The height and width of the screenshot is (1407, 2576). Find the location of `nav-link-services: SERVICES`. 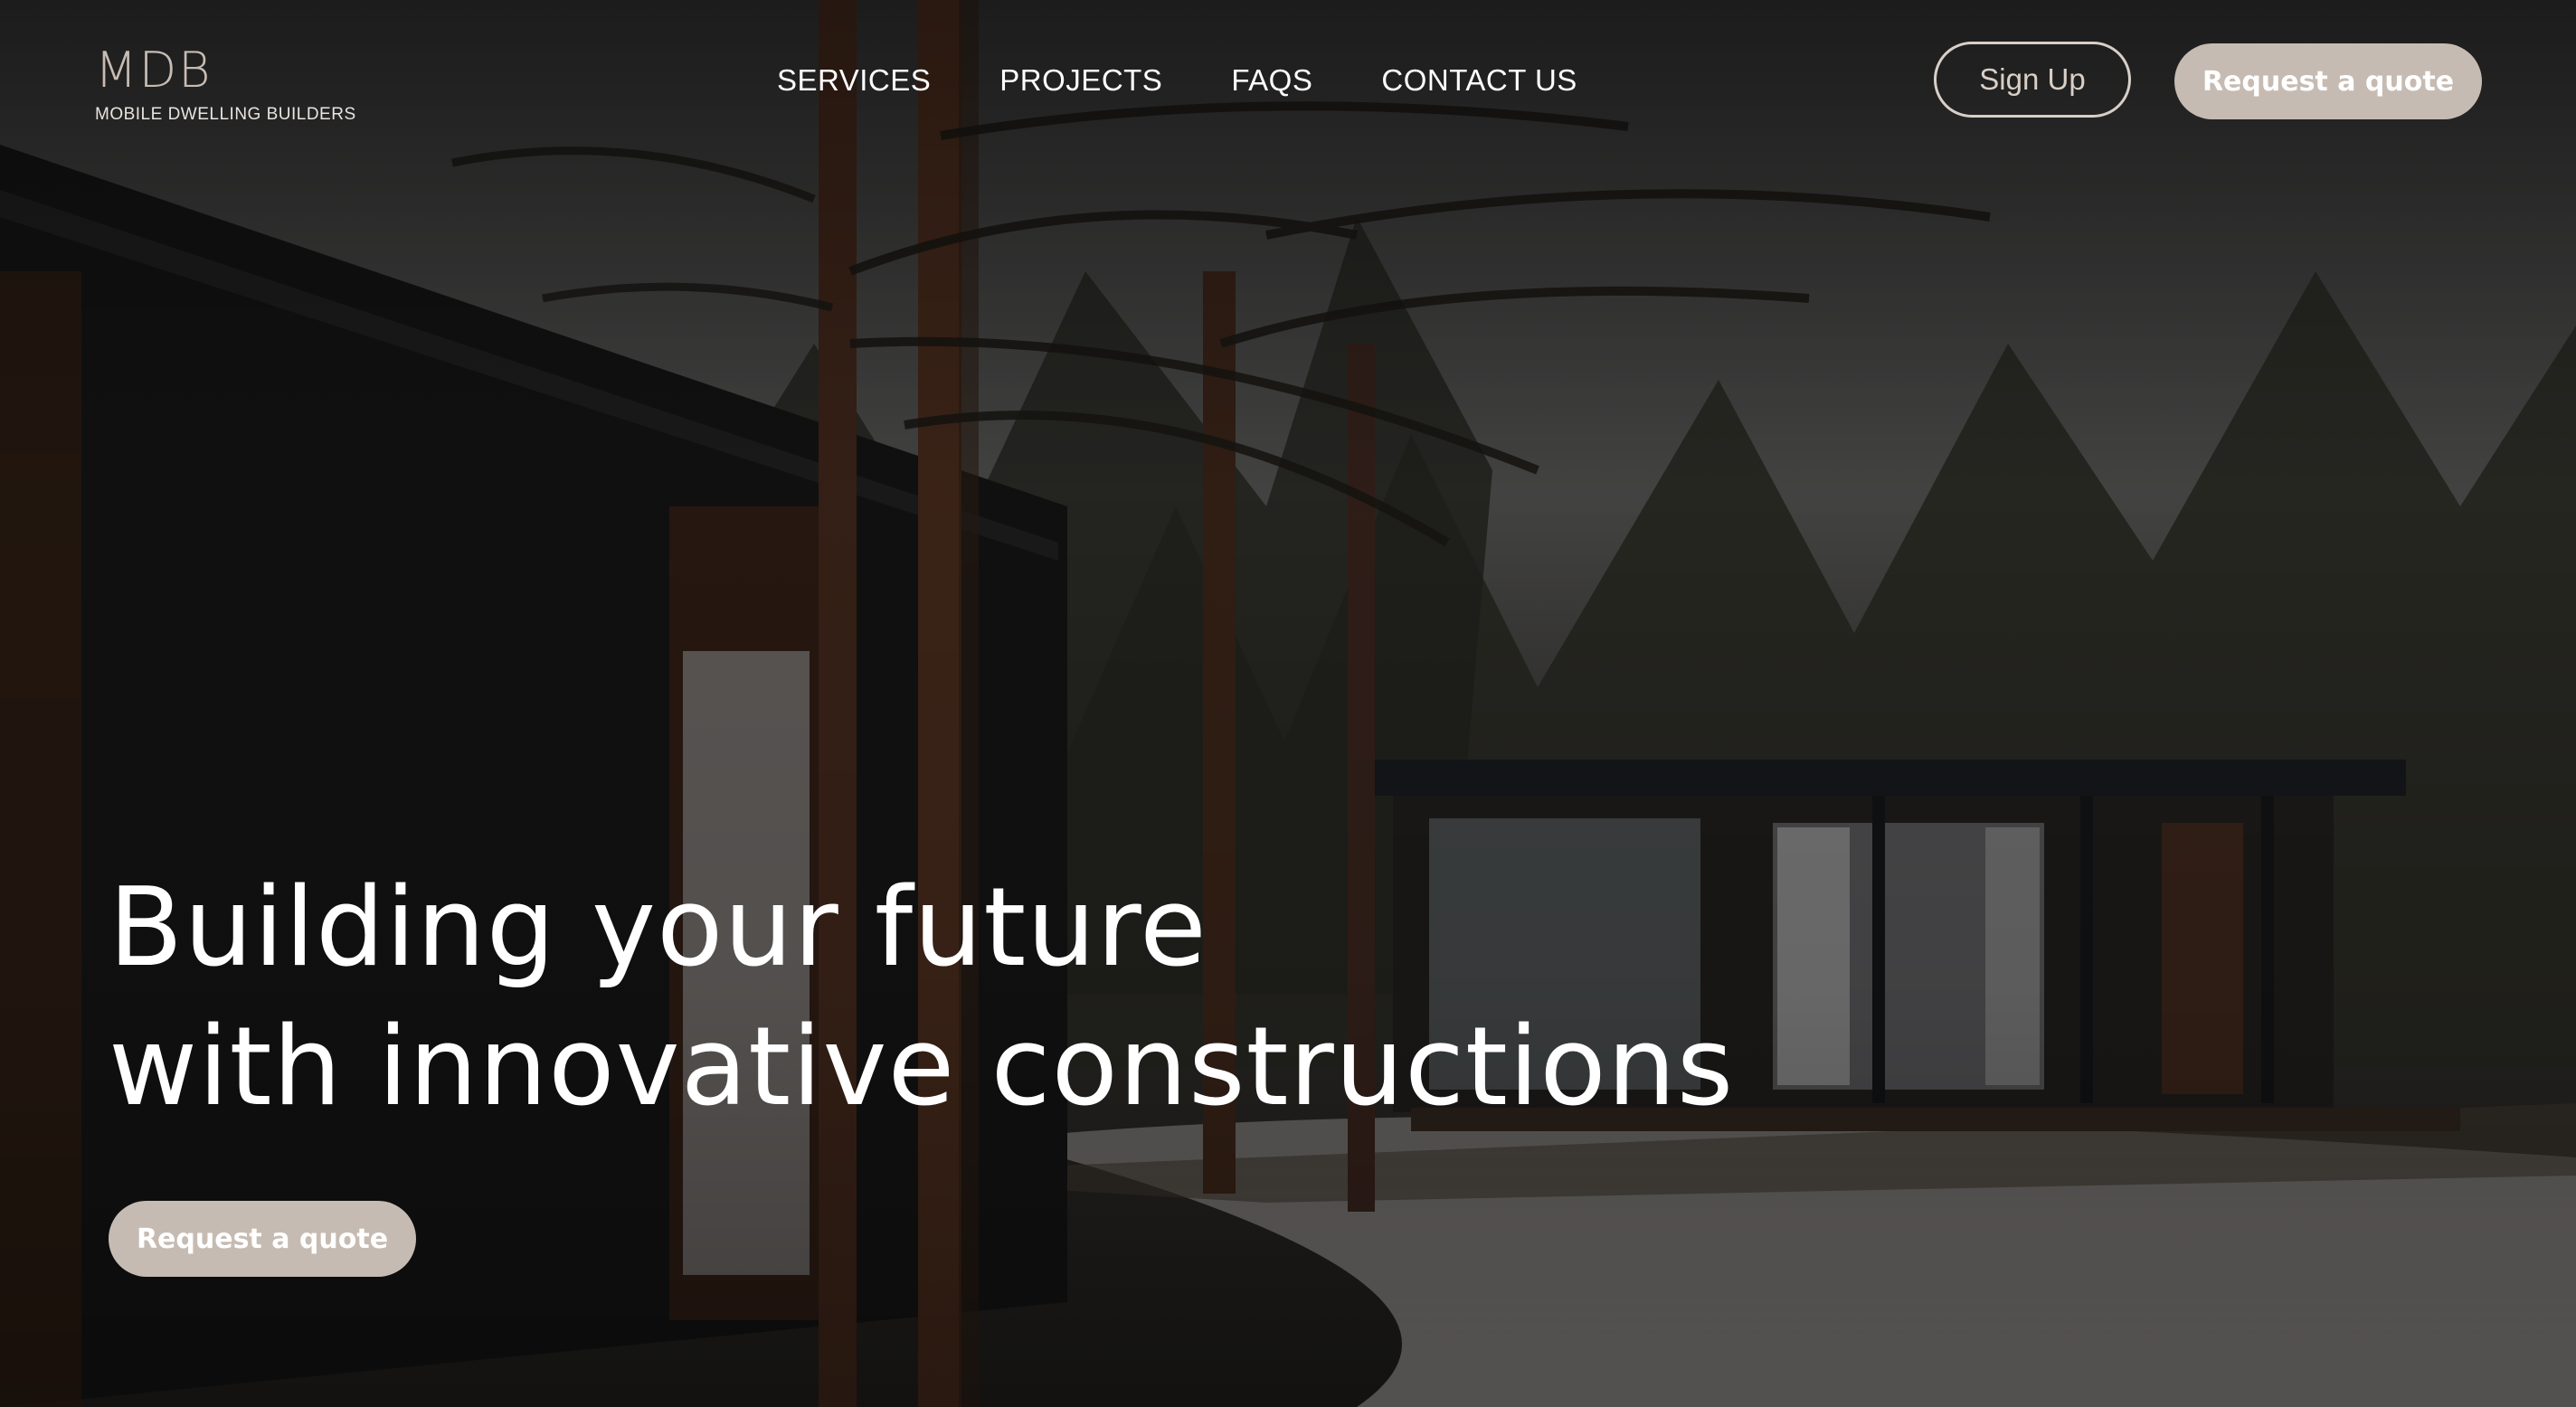

nav-link-services: SERVICES is located at coordinates (854, 80).